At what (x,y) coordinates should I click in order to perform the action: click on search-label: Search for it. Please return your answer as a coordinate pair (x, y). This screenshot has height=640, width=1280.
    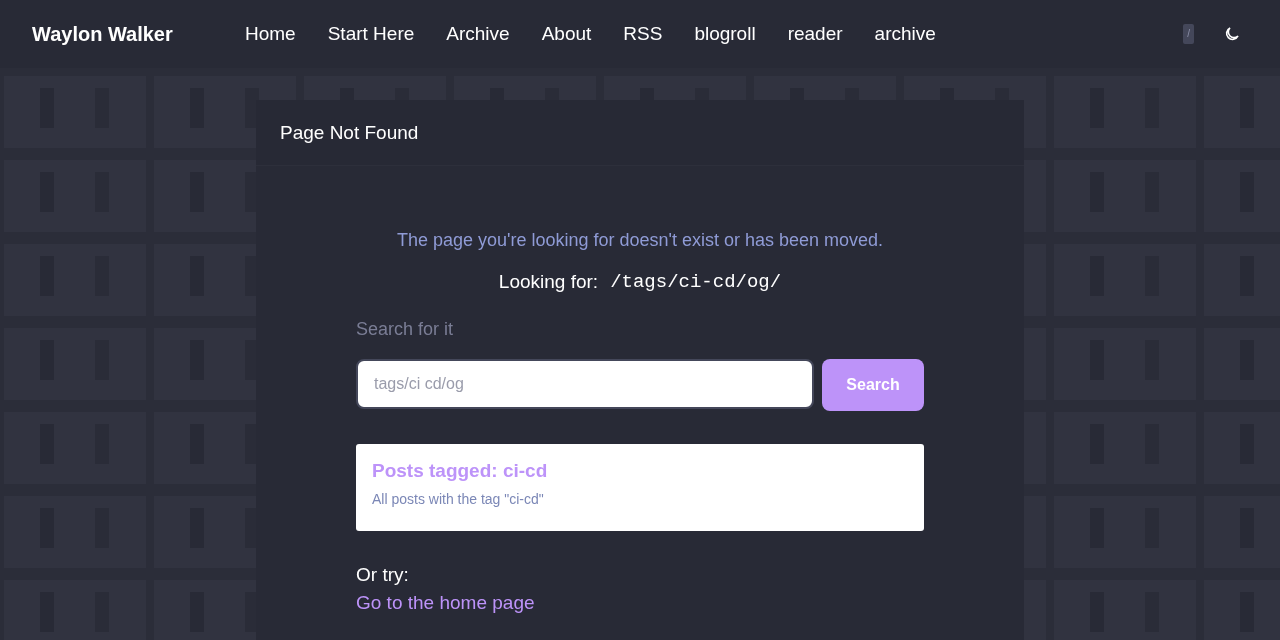
    Looking at the image, I should click on (405, 329).